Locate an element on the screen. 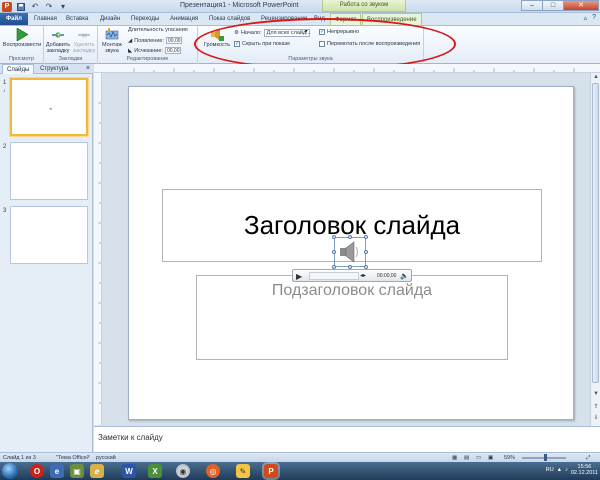 This screenshot has width=600, height=480. vertical-scrollbar: ▲ ▼ ⇑ ⇓ is located at coordinates (595, 249).